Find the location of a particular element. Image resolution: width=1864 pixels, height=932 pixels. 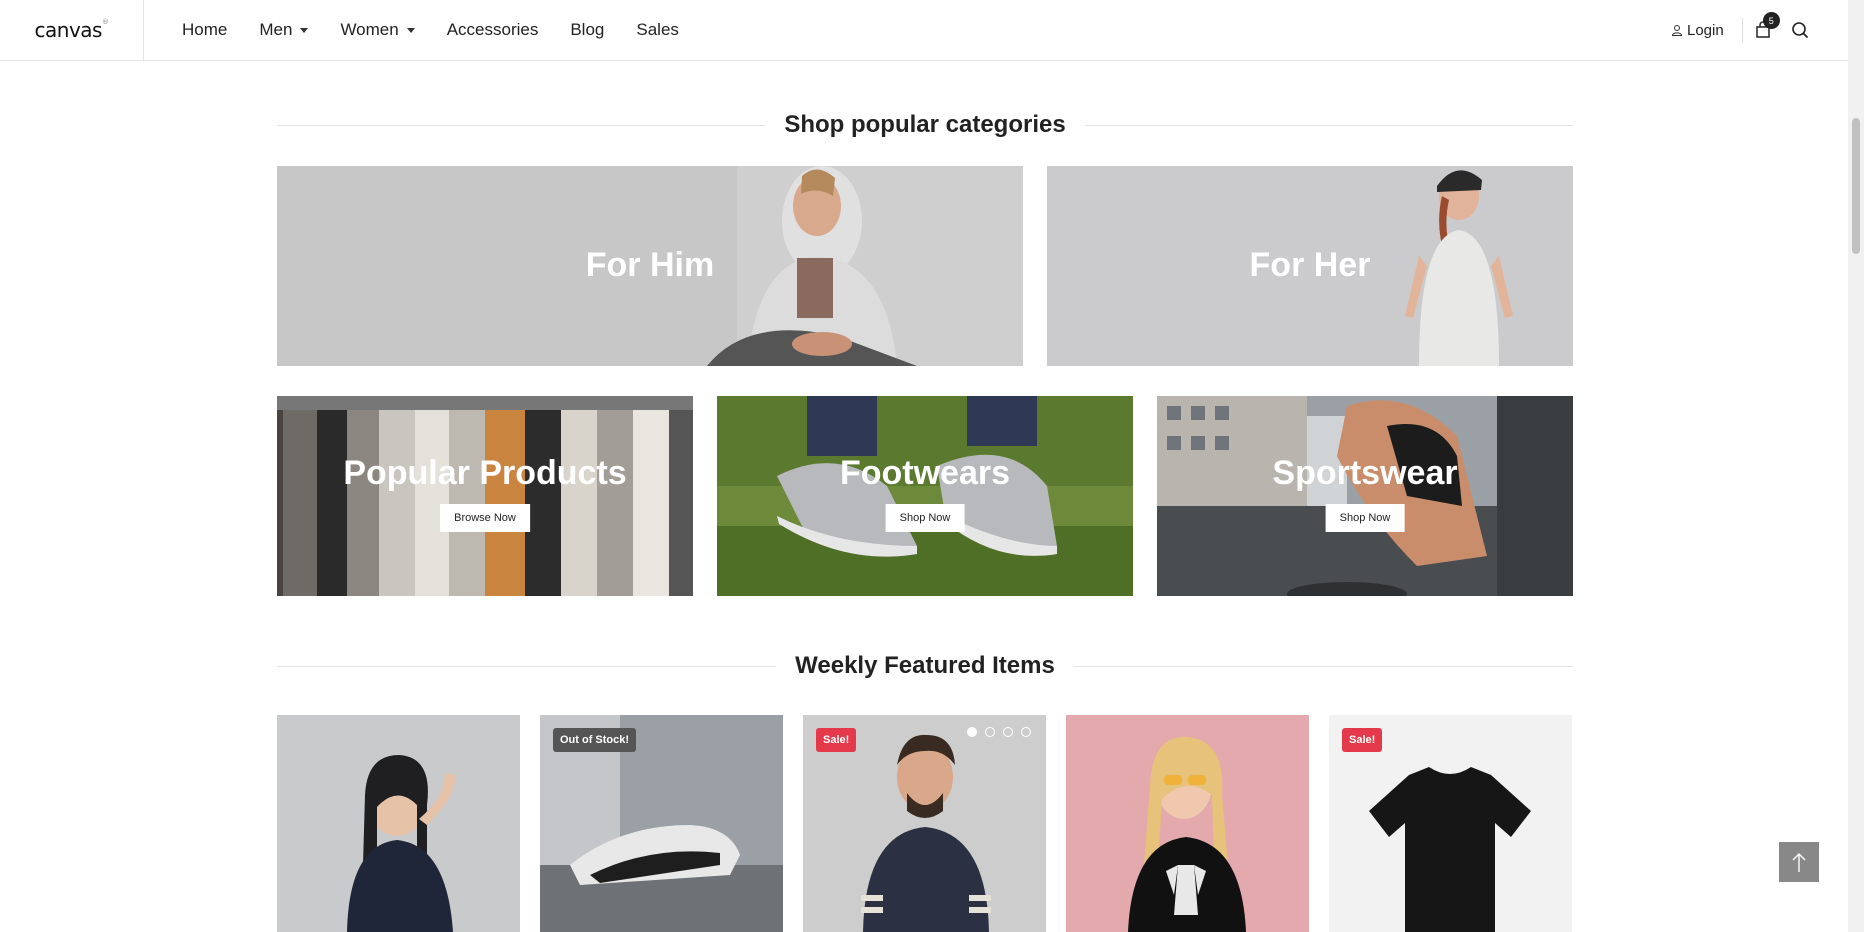

category-footwears: Footwears Shop Now is located at coordinates (925, 496).